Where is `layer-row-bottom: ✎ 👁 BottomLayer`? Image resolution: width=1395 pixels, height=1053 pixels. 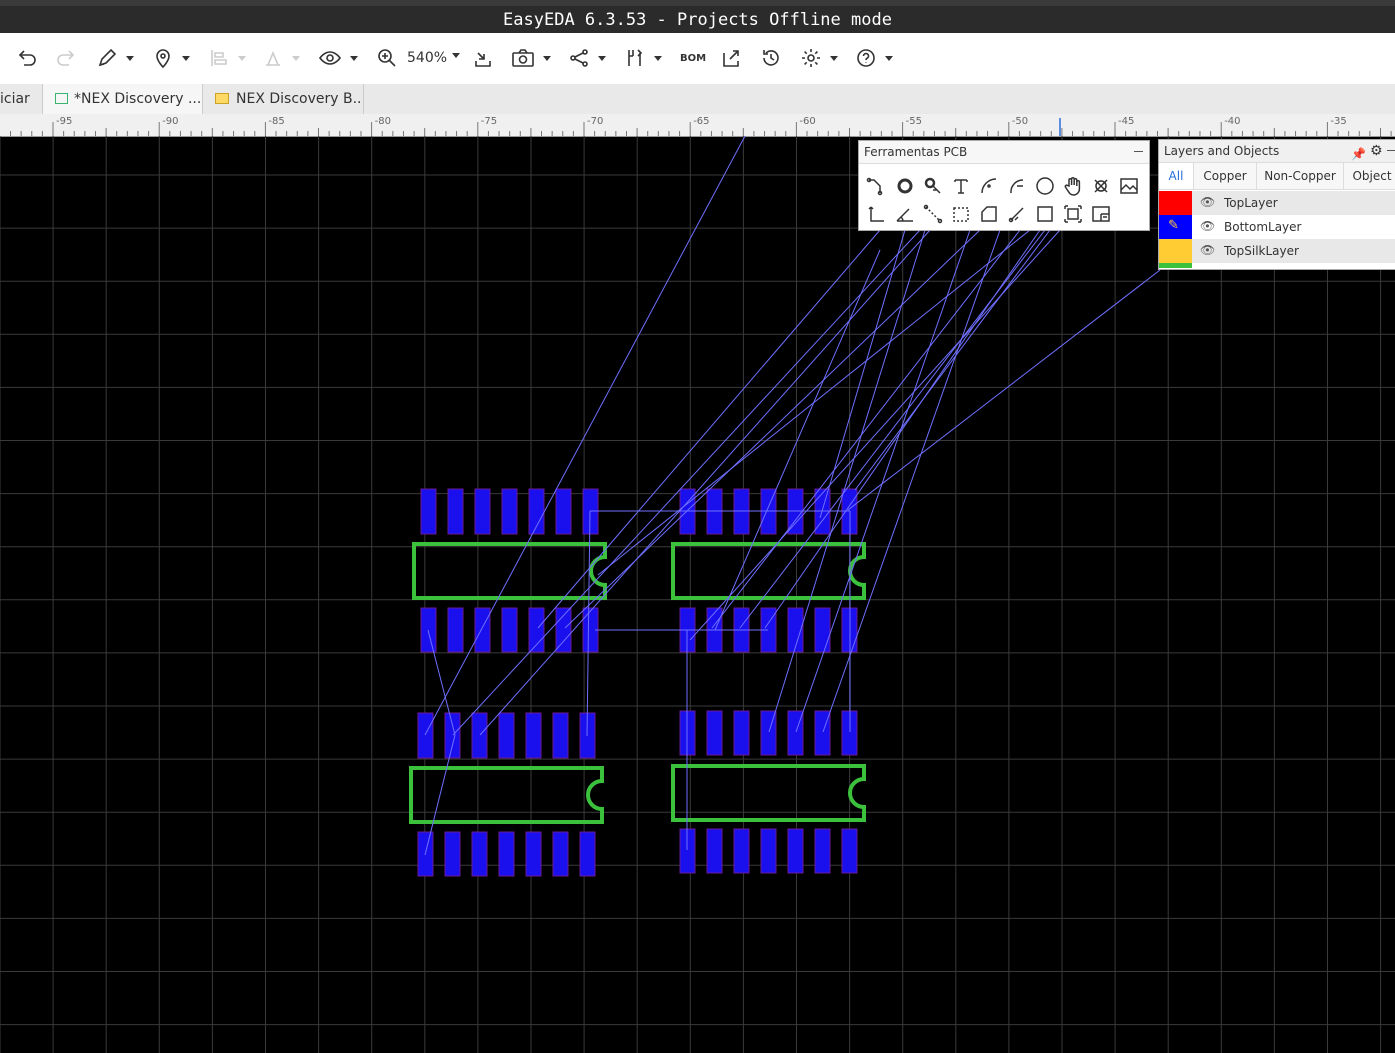
layer-row-bottom: ✎ 👁 BottomLayer is located at coordinates (1277, 227).